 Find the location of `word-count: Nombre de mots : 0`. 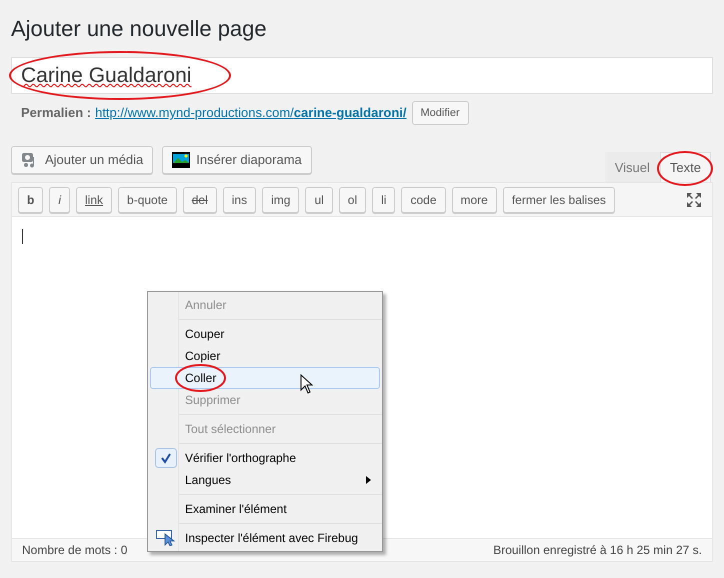

word-count: Nombre de mots : 0 is located at coordinates (75, 550).